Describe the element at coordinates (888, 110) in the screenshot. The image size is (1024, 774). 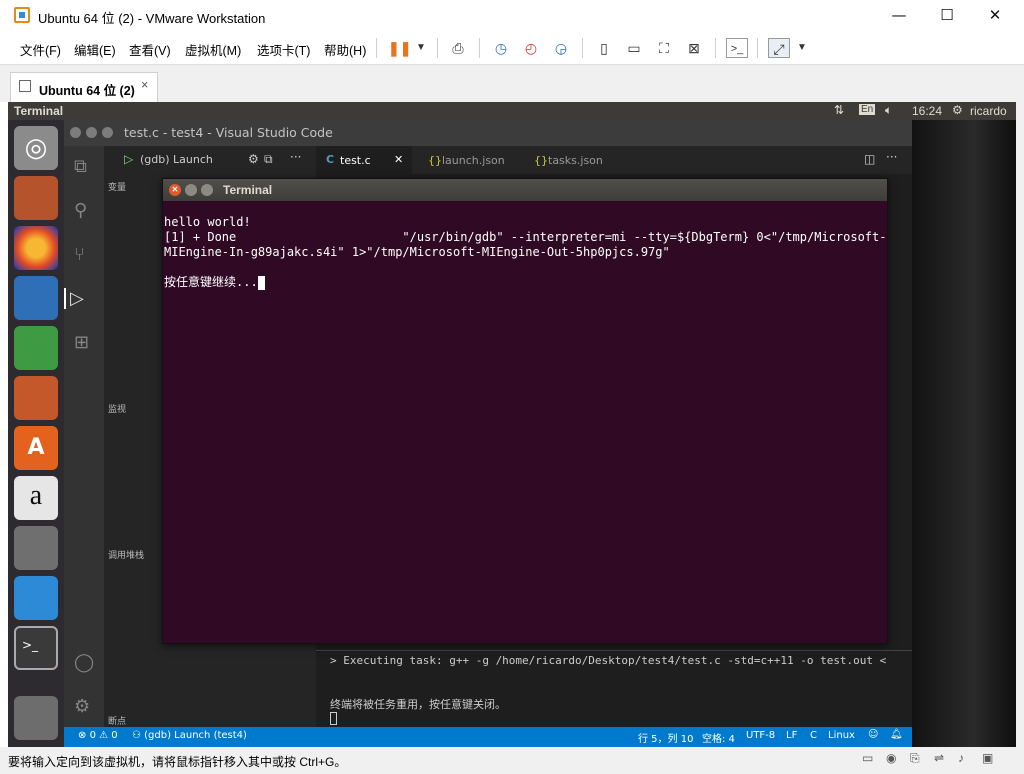
I see `volume-icon: 🔈︎` at that location.